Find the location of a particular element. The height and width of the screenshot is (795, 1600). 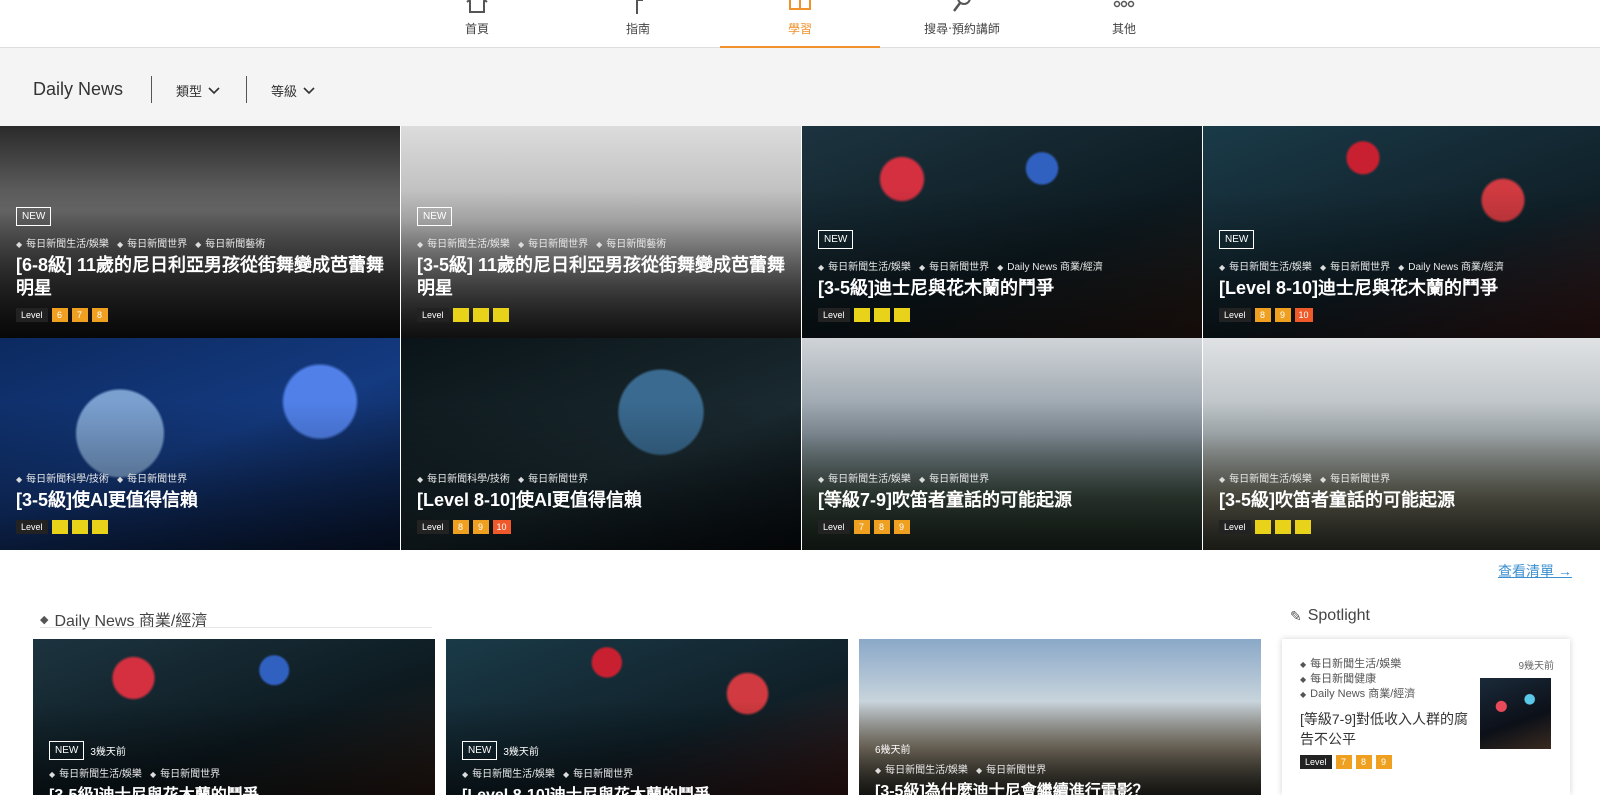

spotlight-time: 9幾天前 is located at coordinates (1536, 666).